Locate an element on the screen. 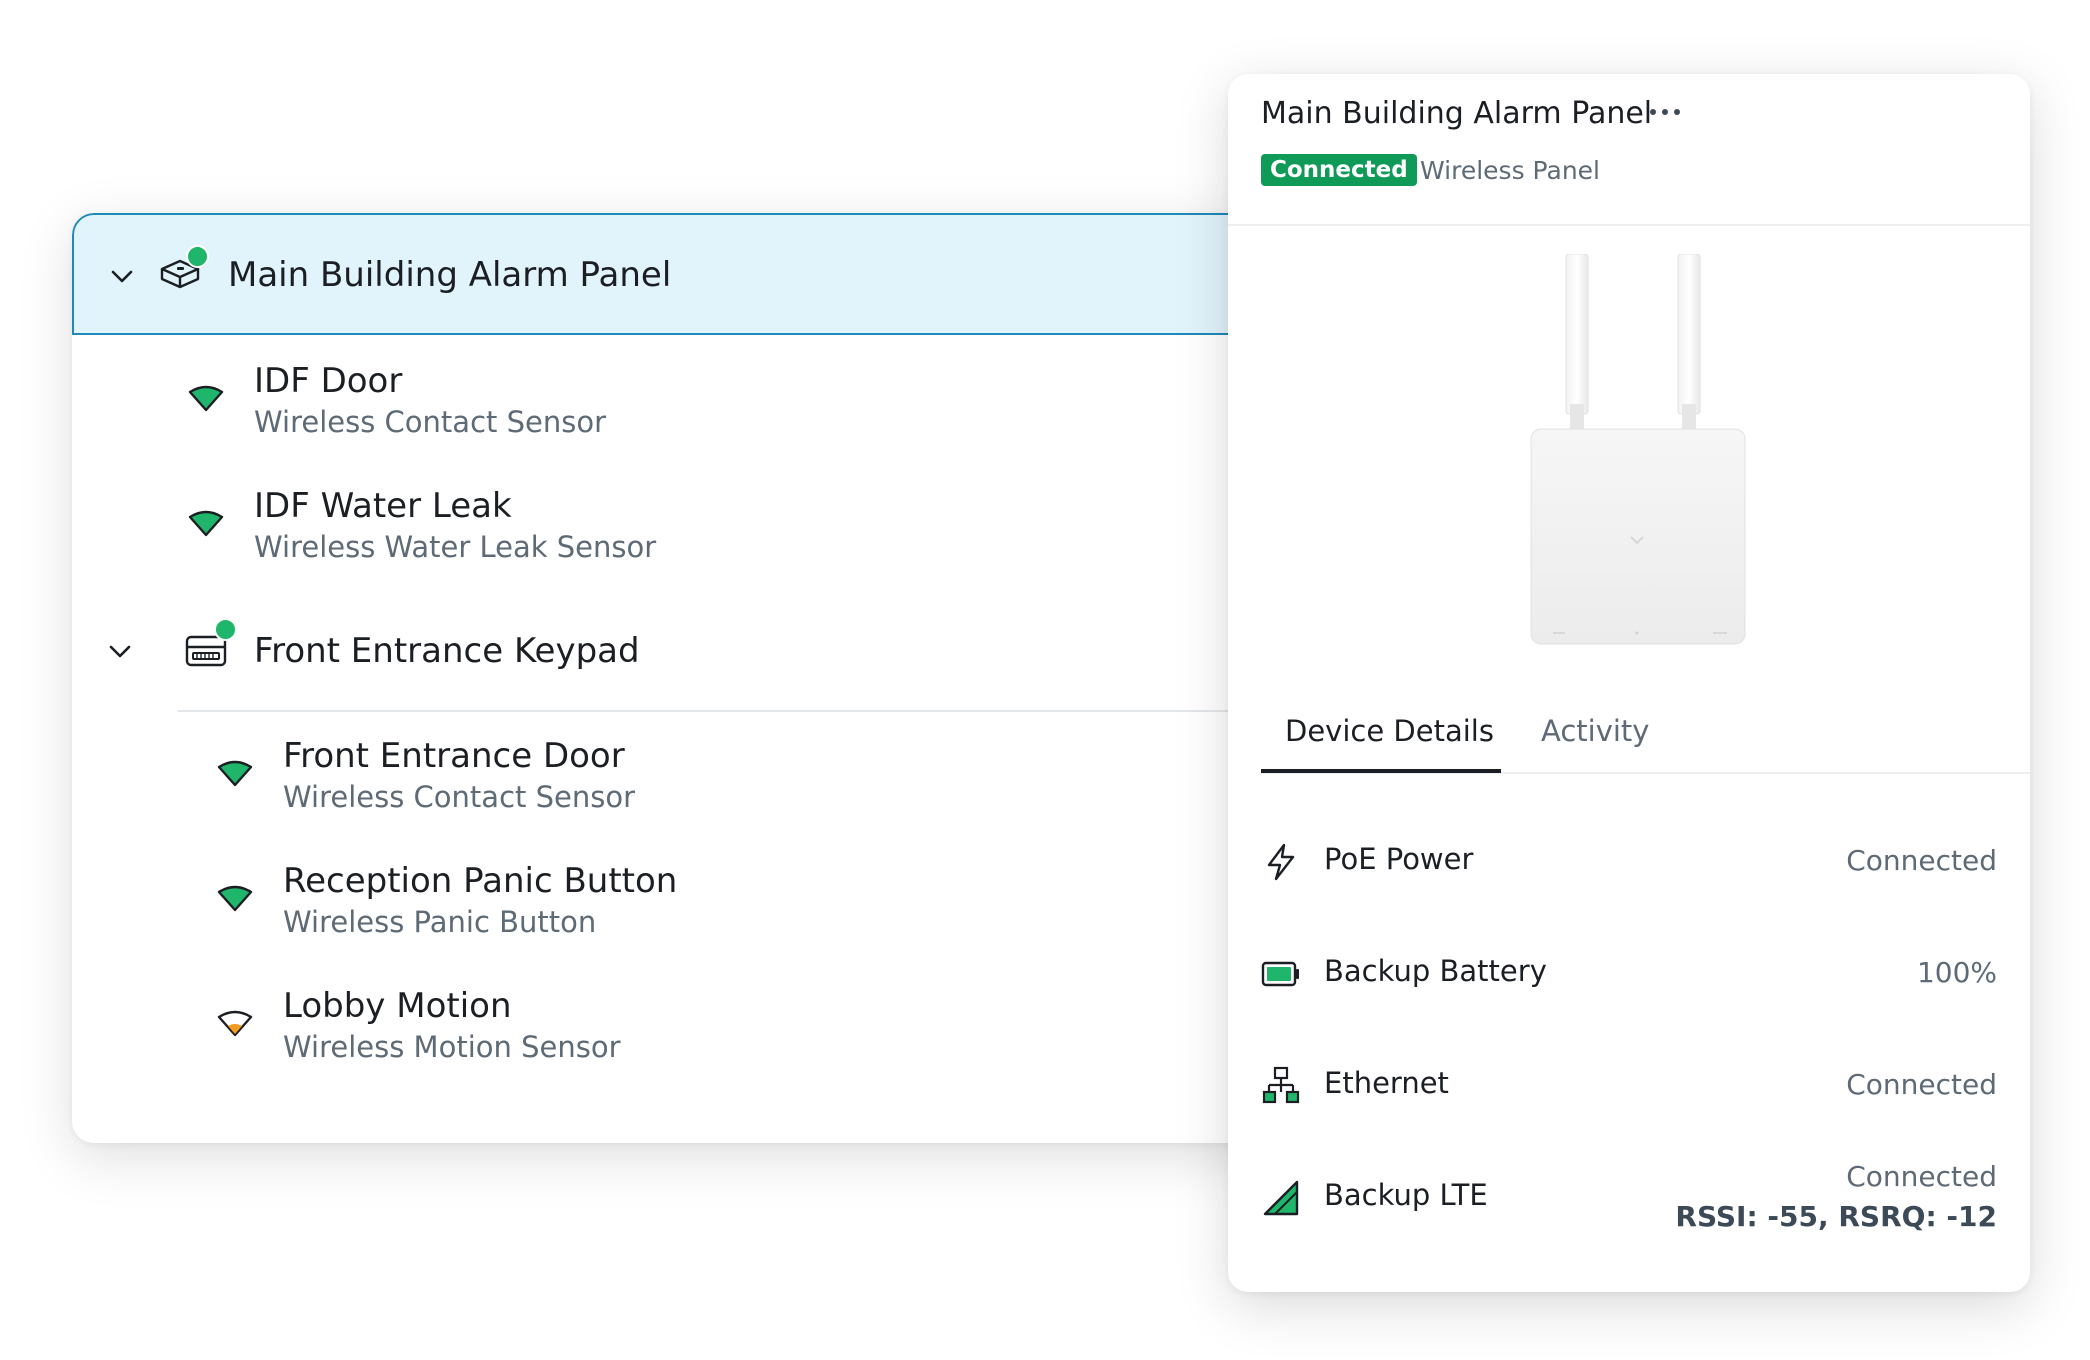  device-image is located at coordinates (1638, 449).